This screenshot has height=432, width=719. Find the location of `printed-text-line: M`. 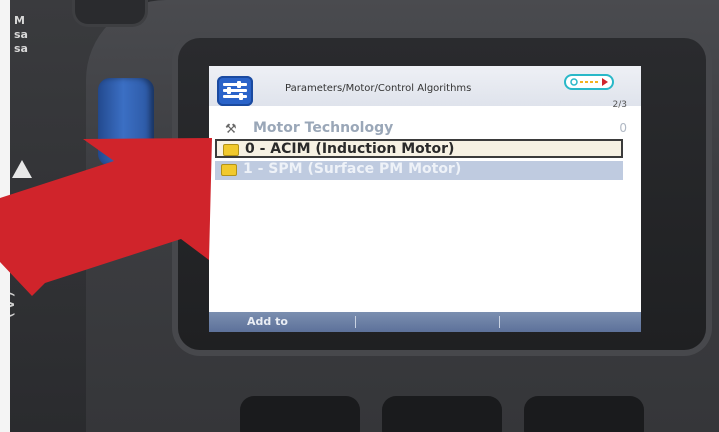

printed-text-line: M is located at coordinates (19, 20).